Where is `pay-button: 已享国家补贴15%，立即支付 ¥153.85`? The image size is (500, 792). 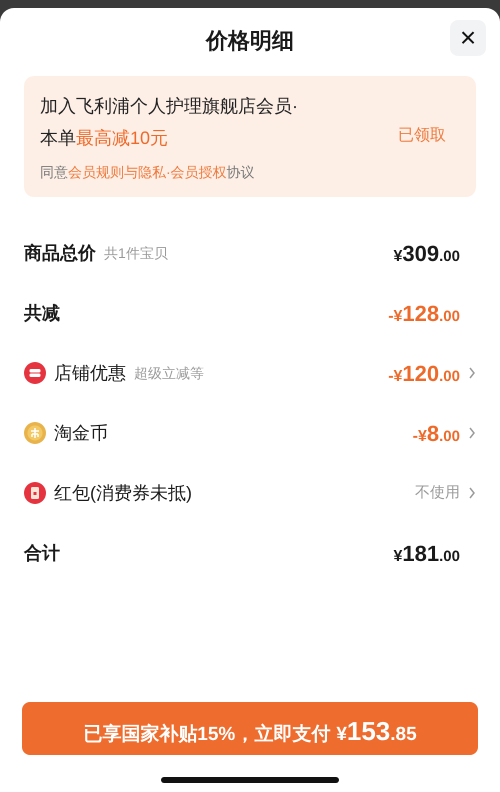 pay-button: 已享国家补贴15%，立即支付 ¥153.85 is located at coordinates (250, 728).